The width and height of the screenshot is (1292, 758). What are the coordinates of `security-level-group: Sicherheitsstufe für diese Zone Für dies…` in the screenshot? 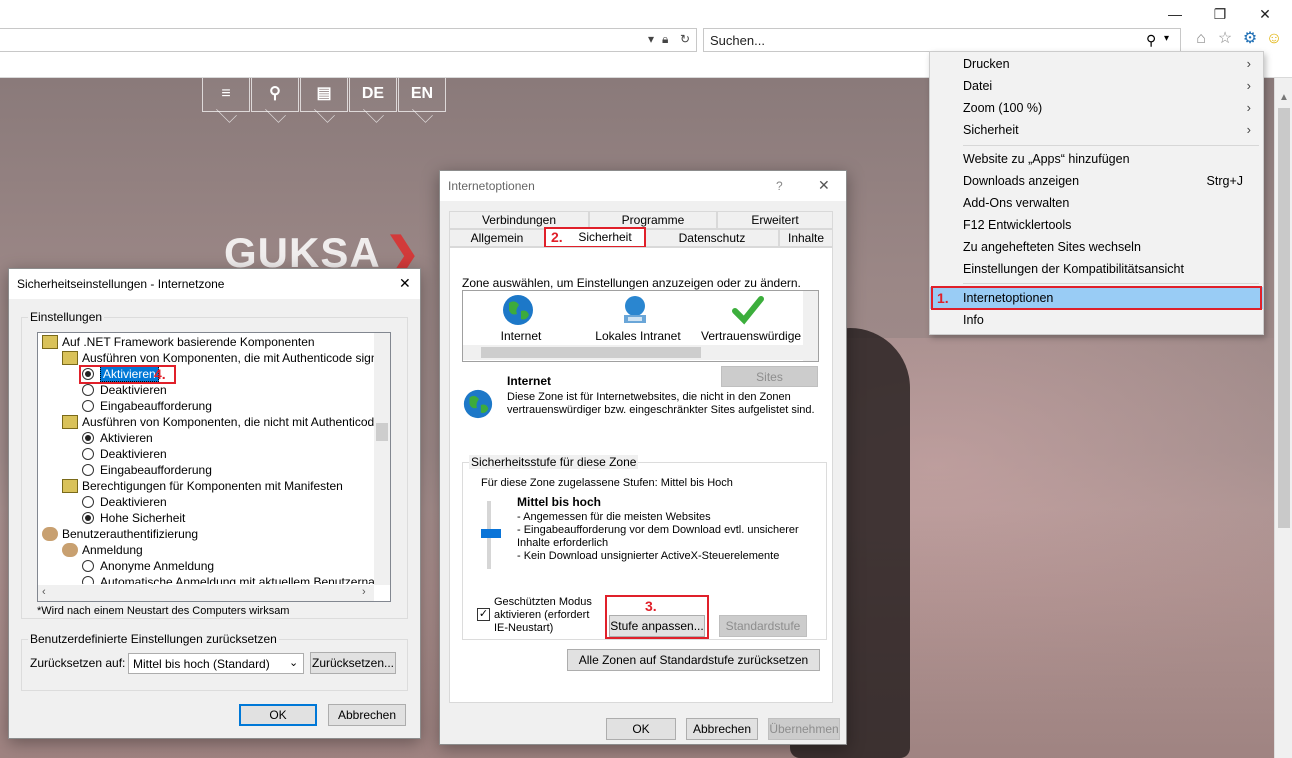 It's located at (644, 547).